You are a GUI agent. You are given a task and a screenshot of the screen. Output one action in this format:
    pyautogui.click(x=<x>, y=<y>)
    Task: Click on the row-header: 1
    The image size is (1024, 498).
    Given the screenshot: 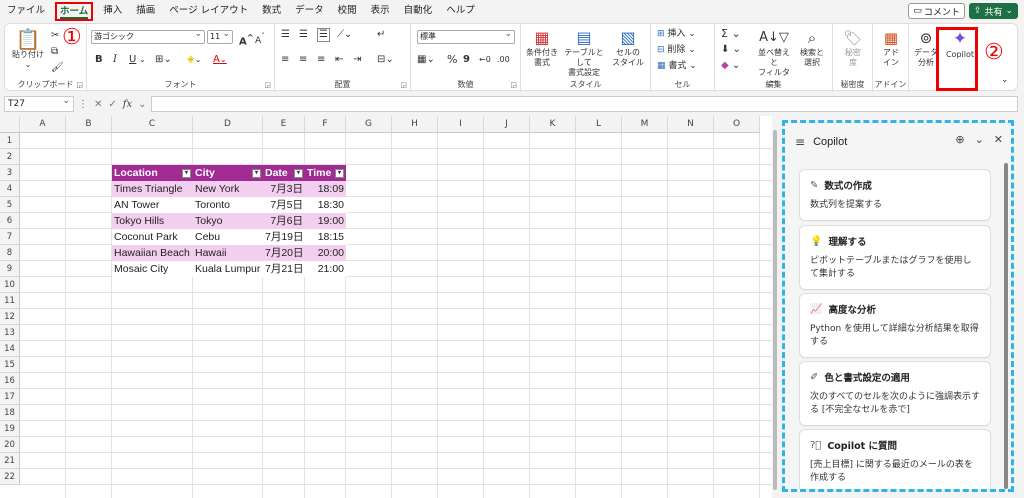 What is the action you would take?
    pyautogui.click(x=10, y=141)
    